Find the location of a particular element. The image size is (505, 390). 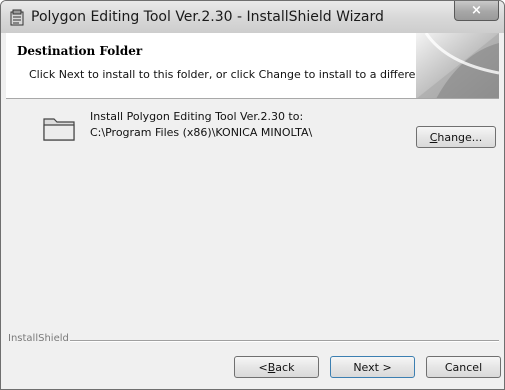

next-button: Next > is located at coordinates (372, 367).